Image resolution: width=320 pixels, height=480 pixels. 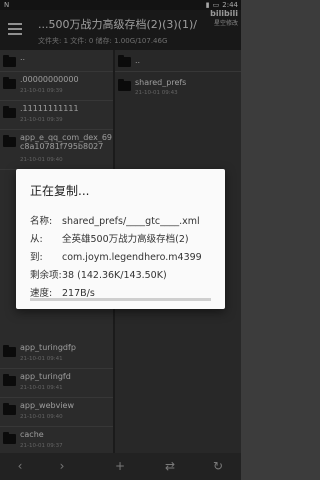 What do you see at coordinates (41, 293) in the screenshot?
I see `speed-label: 速度:` at bounding box center [41, 293].